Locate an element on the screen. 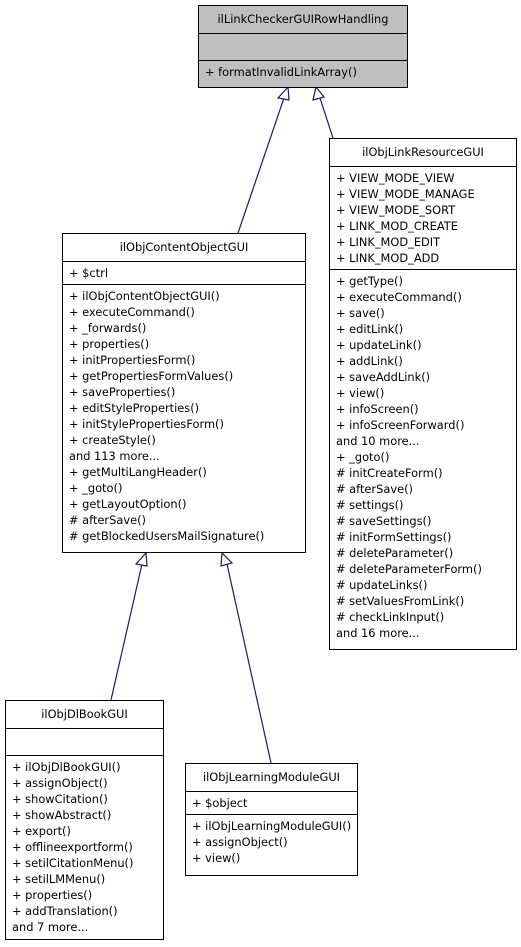  method: # updateLinks() is located at coordinates (382, 585).